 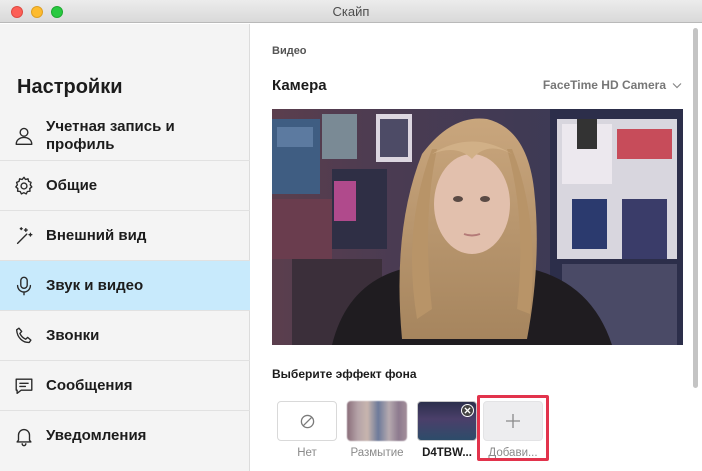 I want to click on content-scrollbar, so click(x=695, y=208).